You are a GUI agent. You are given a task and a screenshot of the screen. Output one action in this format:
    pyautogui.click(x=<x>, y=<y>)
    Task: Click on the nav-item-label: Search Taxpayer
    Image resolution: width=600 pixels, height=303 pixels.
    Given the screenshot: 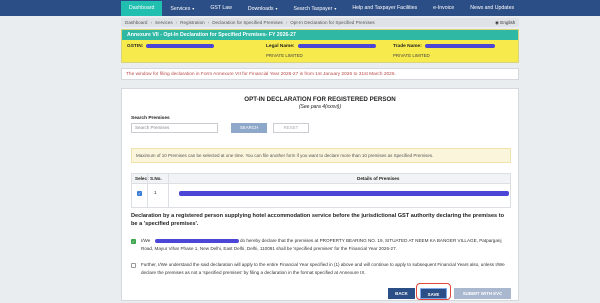 What is the action you would take?
    pyautogui.click(x=313, y=9)
    